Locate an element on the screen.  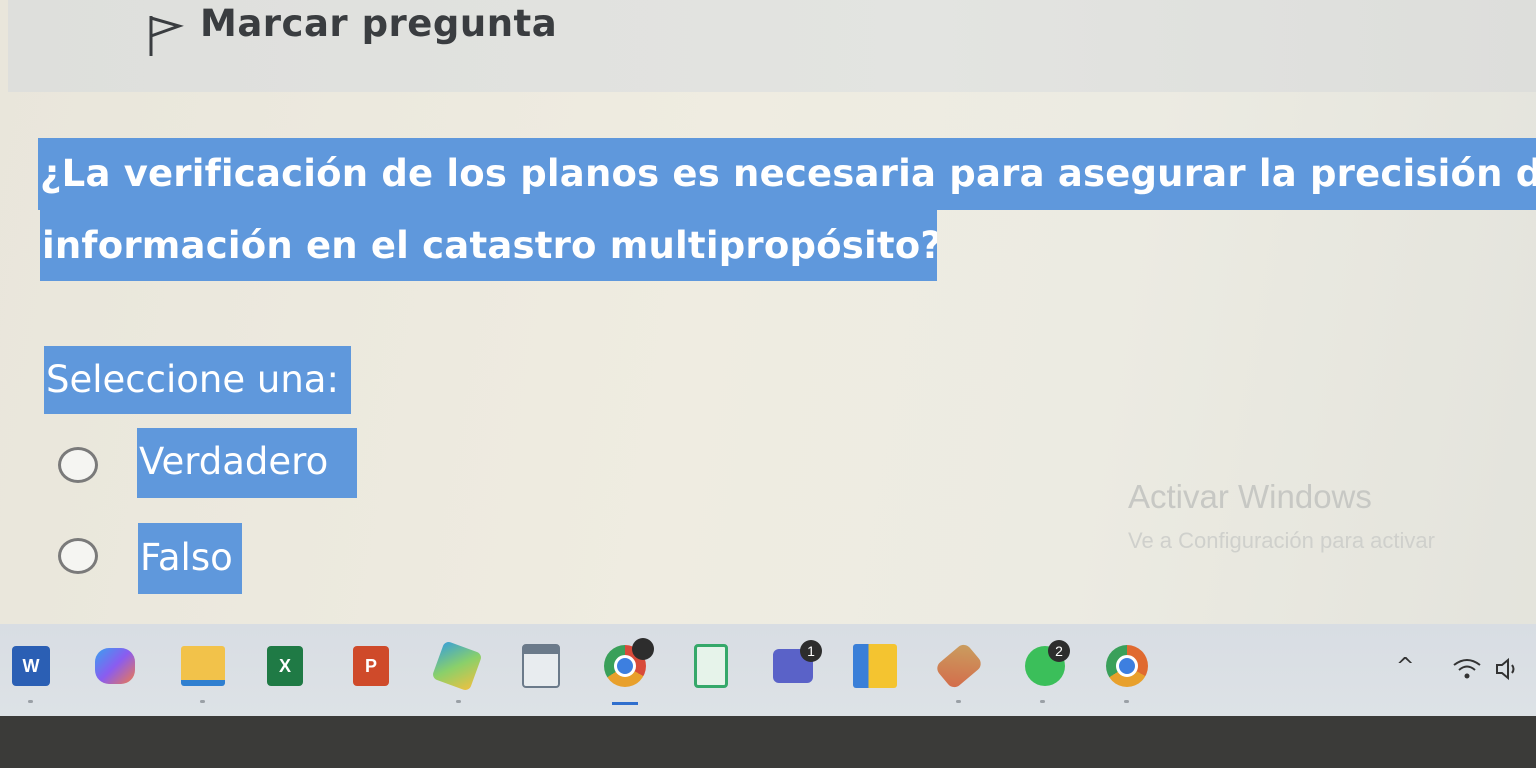
chrome-profile-badge is located at coordinates (643, 649).